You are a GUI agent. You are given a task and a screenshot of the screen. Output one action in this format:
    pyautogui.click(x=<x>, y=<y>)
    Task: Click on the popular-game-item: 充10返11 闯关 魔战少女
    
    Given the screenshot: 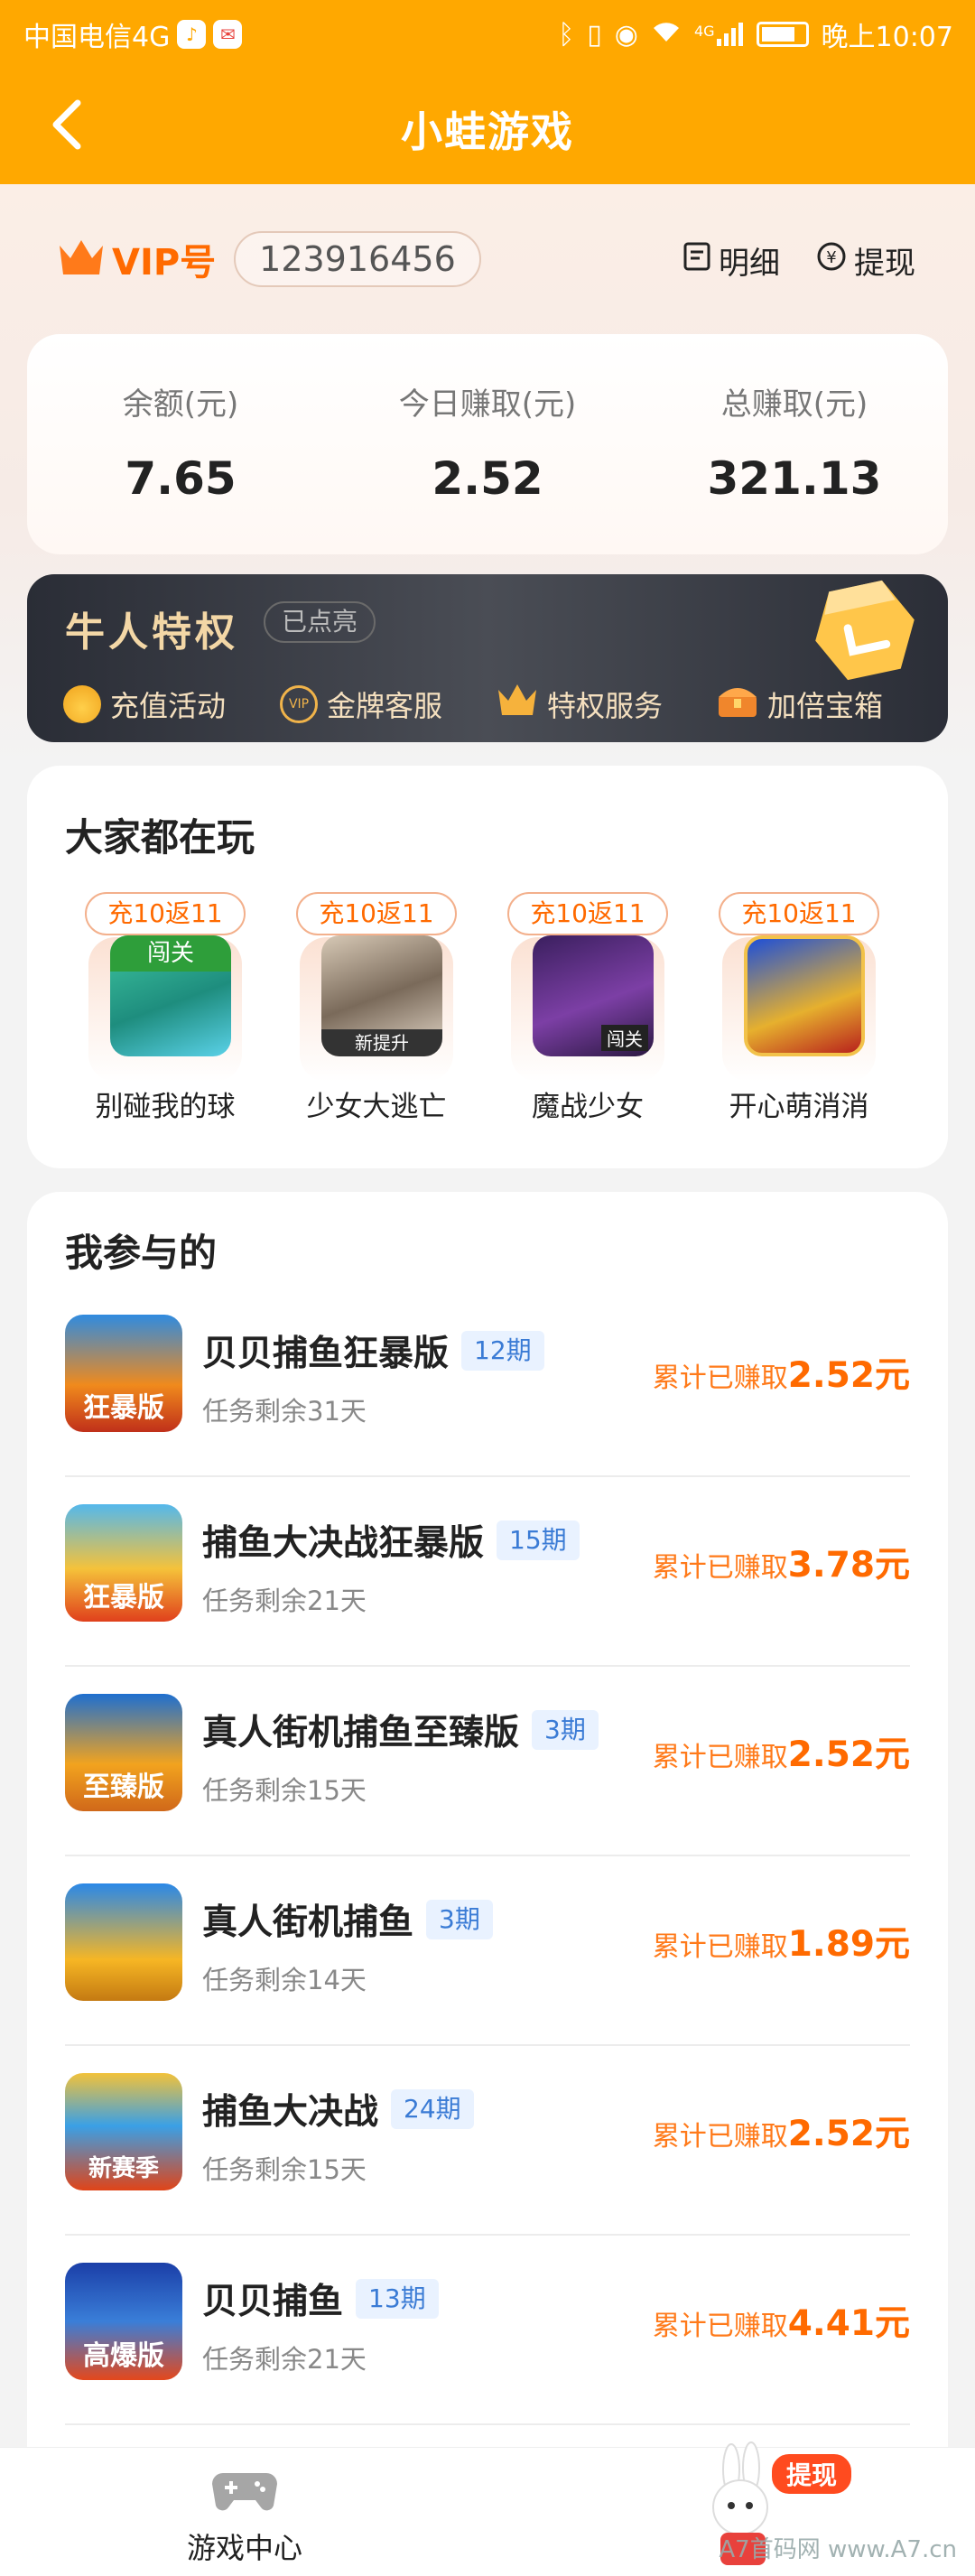 What is the action you would take?
    pyautogui.click(x=588, y=1027)
    